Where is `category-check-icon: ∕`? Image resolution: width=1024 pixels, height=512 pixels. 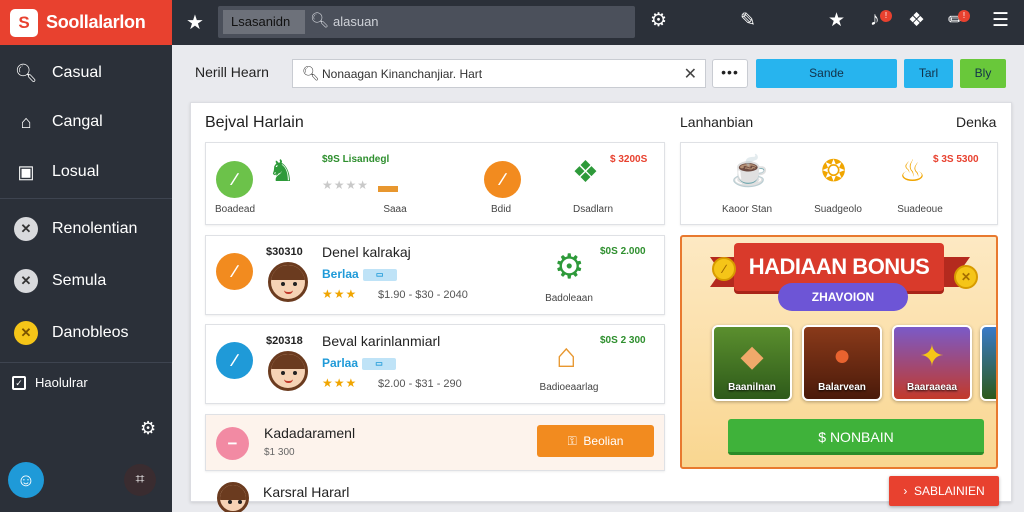 category-check-icon: ∕ is located at coordinates (234, 179).